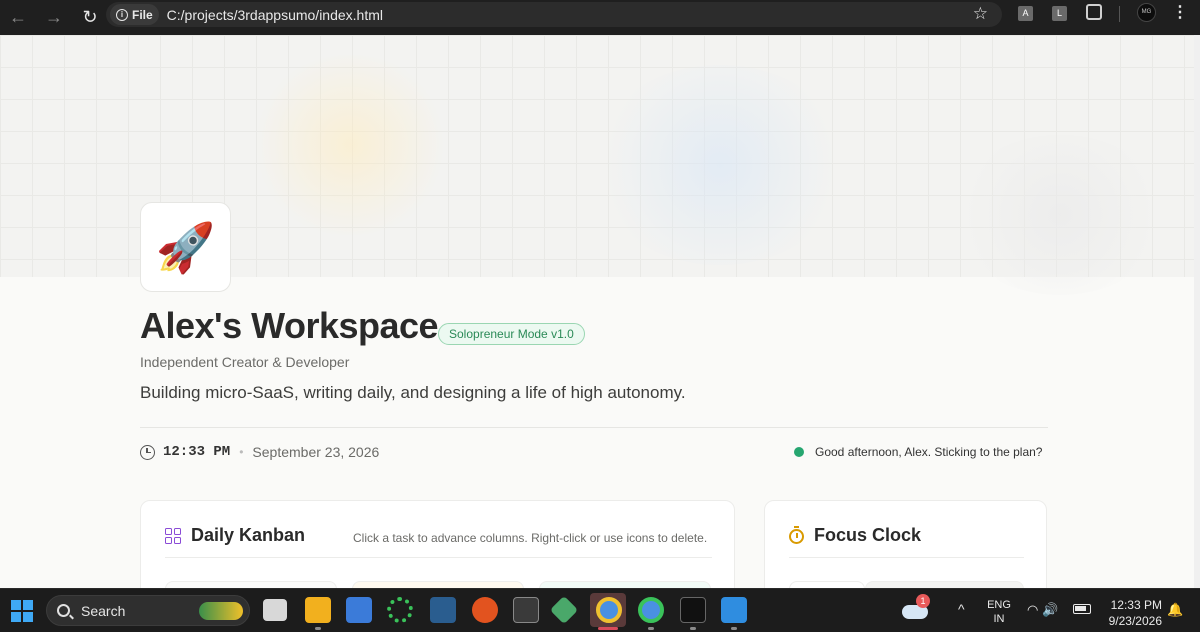 The width and height of the screenshot is (1200, 632). What do you see at coordinates (438, 557) in the screenshot?
I see `kanban-divider` at bounding box center [438, 557].